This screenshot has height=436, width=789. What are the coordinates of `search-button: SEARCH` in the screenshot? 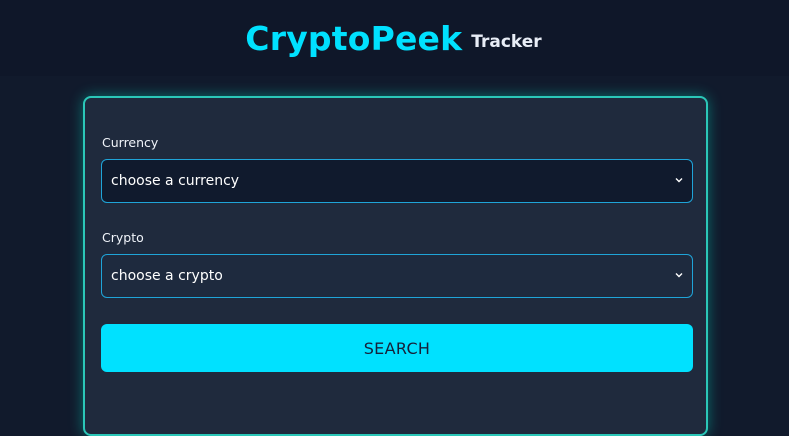 It's located at (397, 348).